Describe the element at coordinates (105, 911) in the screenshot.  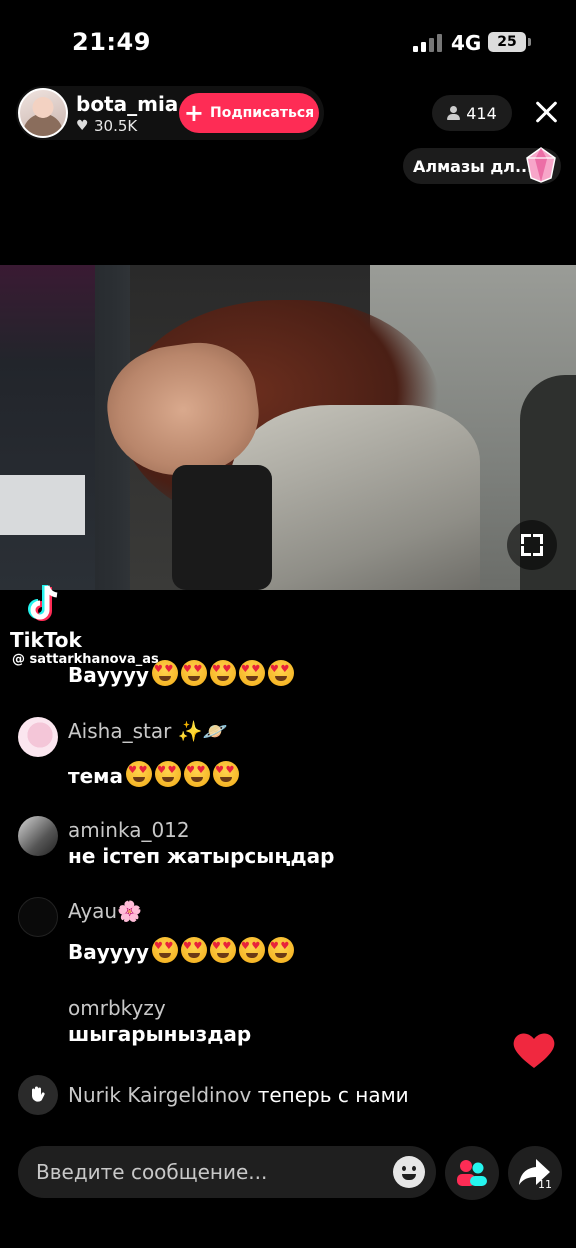
I see `comment-username: Ayau🌸` at that location.